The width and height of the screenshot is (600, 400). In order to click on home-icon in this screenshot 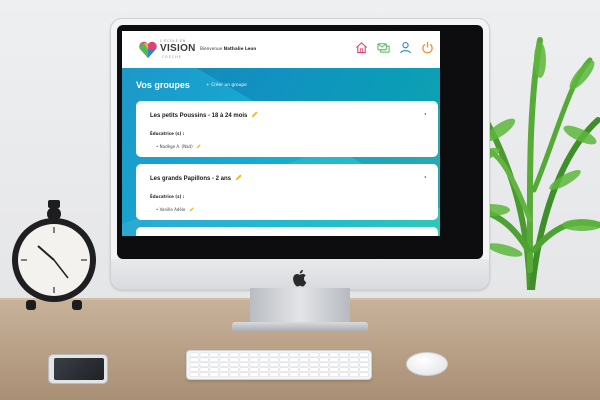, I will do `click(361, 47)`.